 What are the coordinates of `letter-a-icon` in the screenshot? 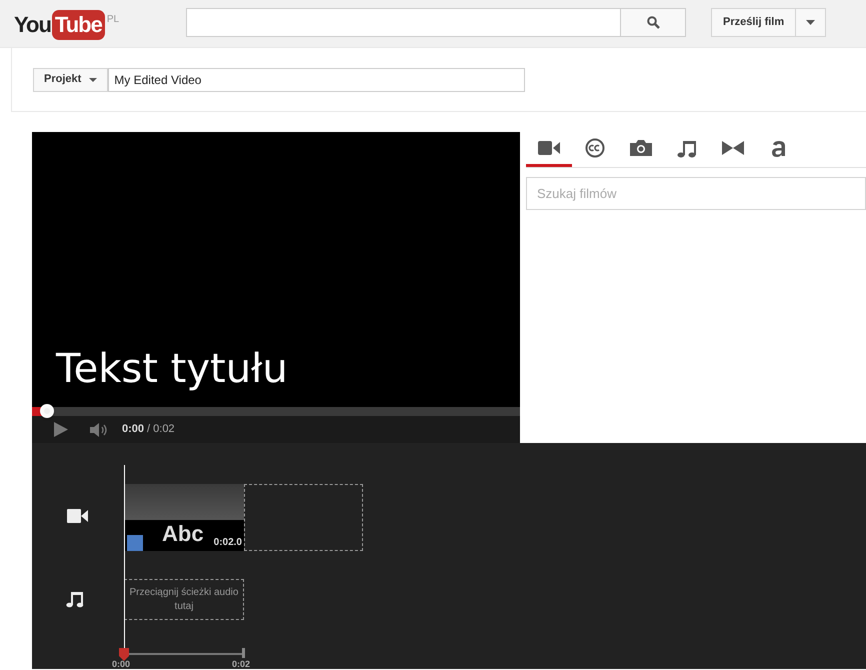 It's located at (779, 148).